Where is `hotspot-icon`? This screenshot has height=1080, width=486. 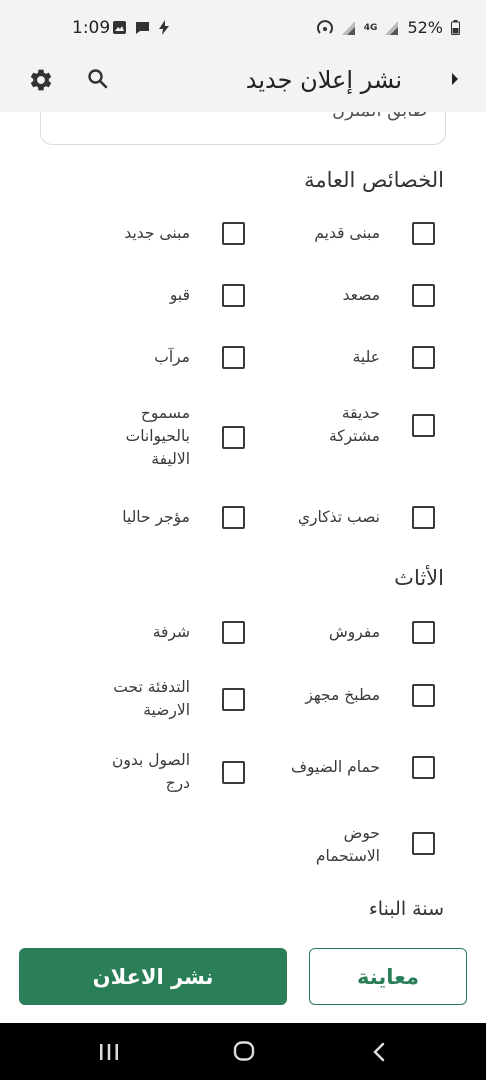
hotspot-icon is located at coordinates (324, 26).